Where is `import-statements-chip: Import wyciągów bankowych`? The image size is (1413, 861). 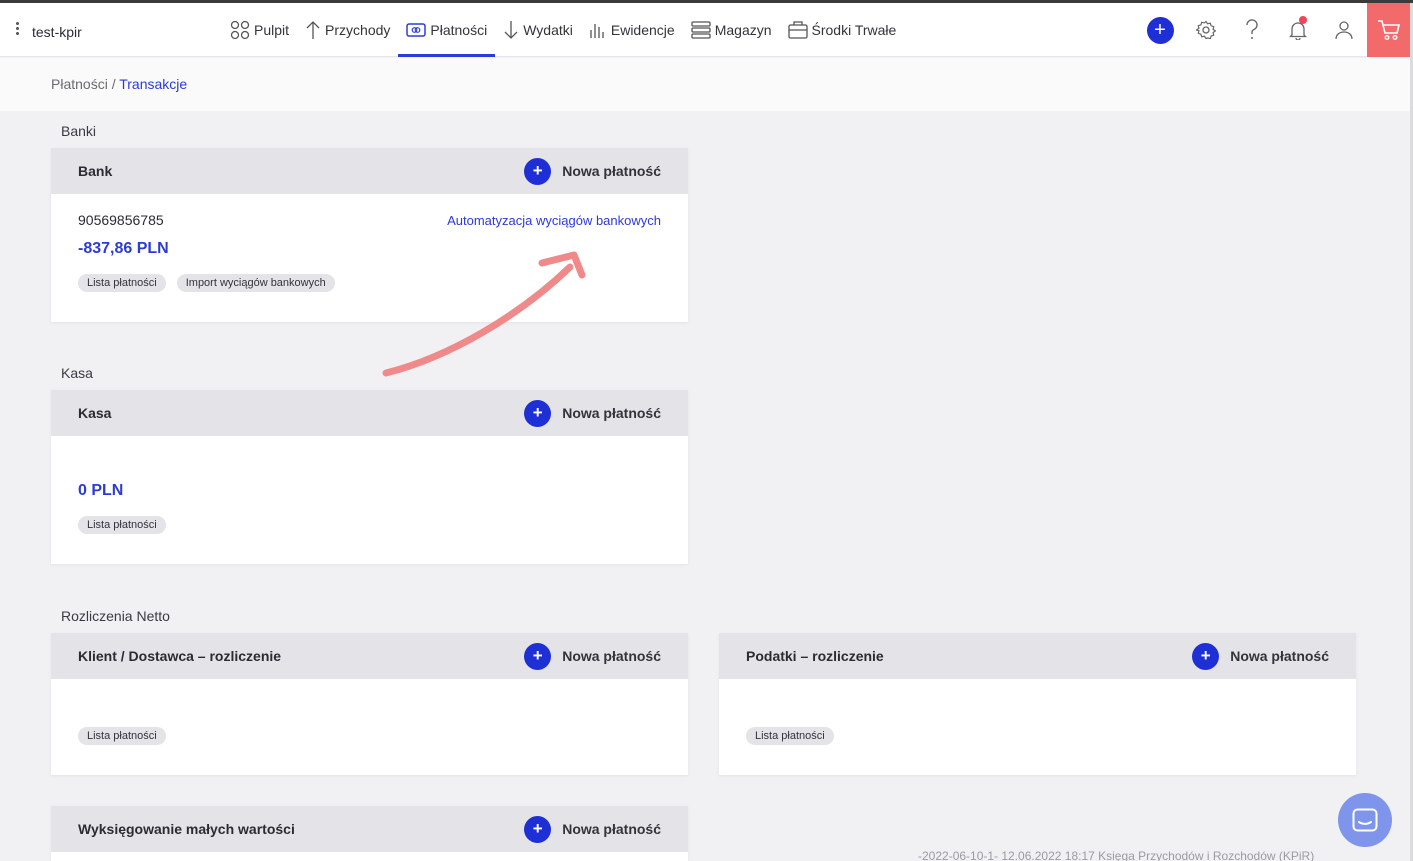 import-statements-chip: Import wyciągów bankowych is located at coordinates (255, 283).